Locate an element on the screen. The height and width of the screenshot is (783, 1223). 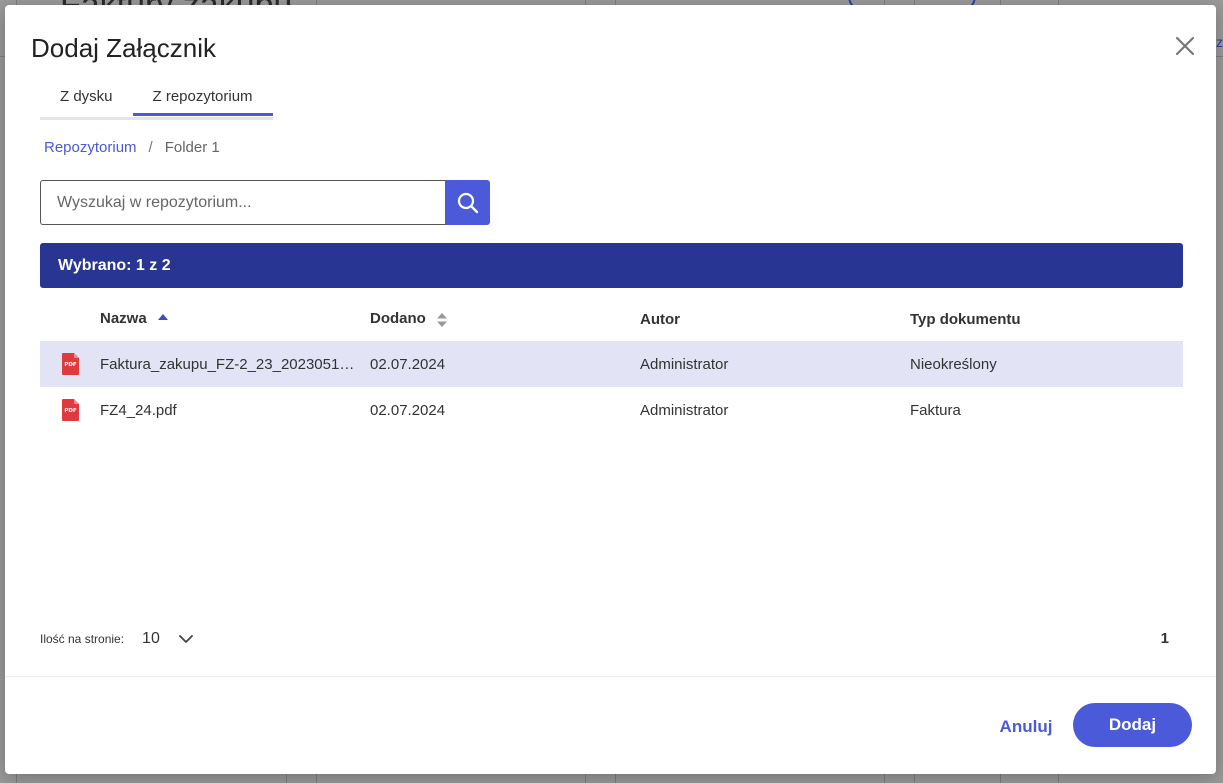
close-icon is located at coordinates (1185, 46).